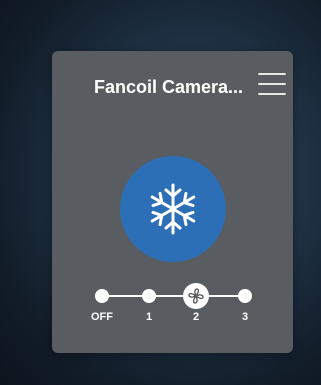 This screenshot has height=385, width=321. I want to click on speed-3-dot, so click(245, 296).